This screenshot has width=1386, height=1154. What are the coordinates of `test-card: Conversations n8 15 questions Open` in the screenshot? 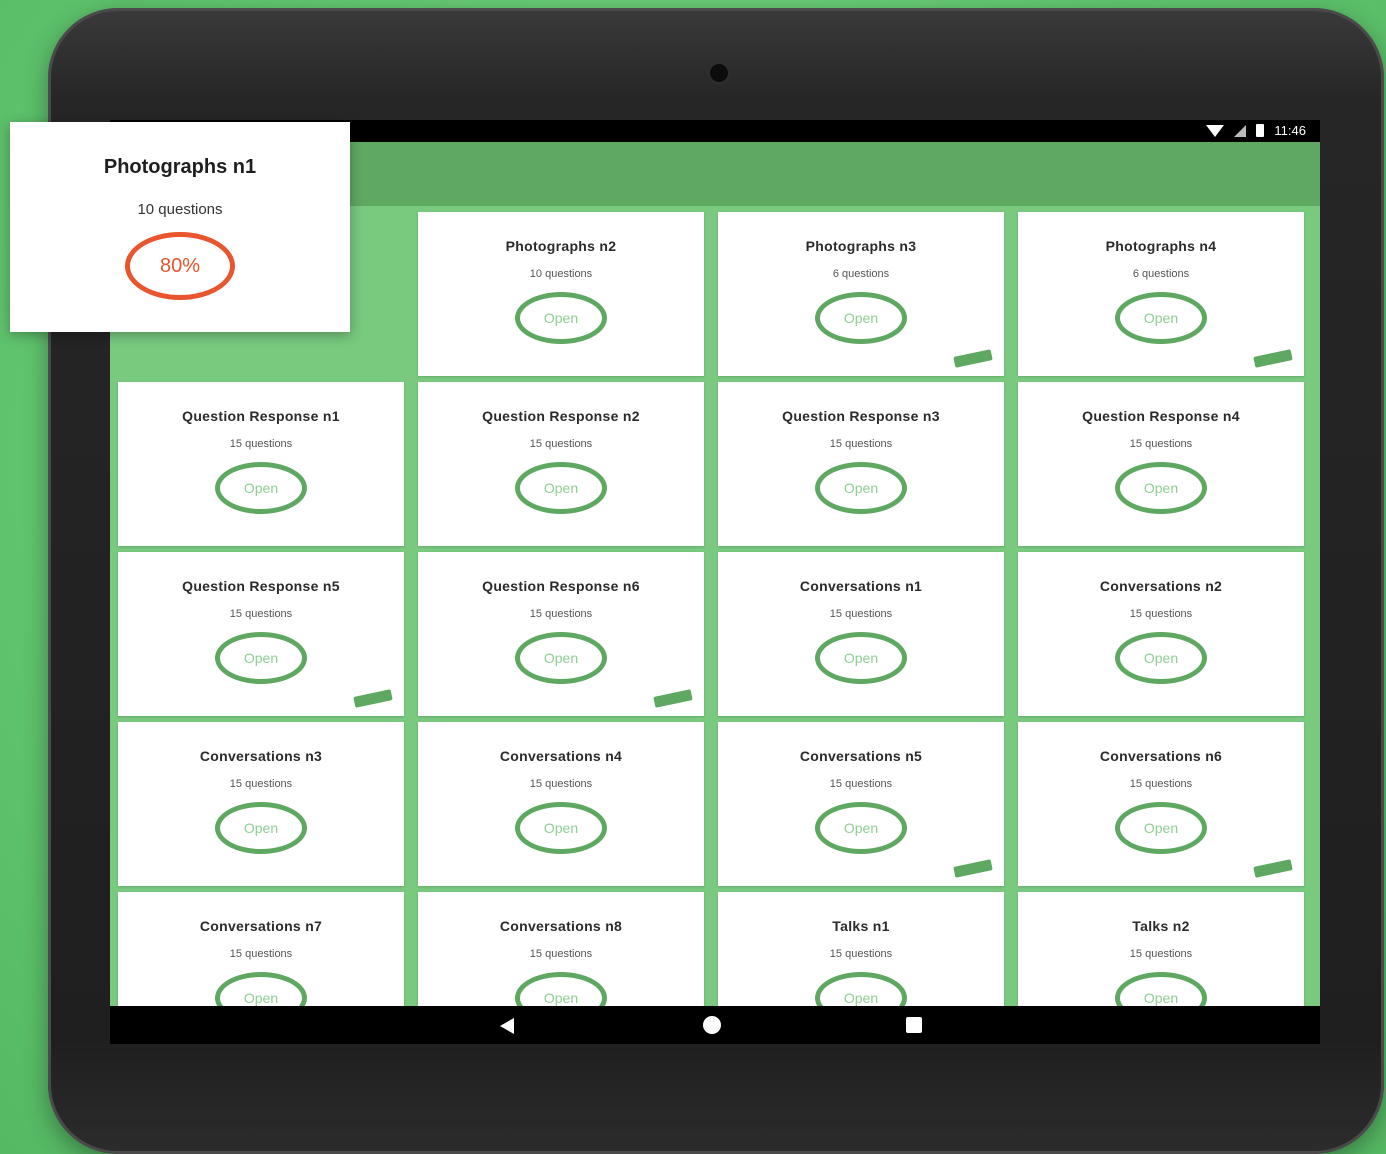 It's located at (561, 949).